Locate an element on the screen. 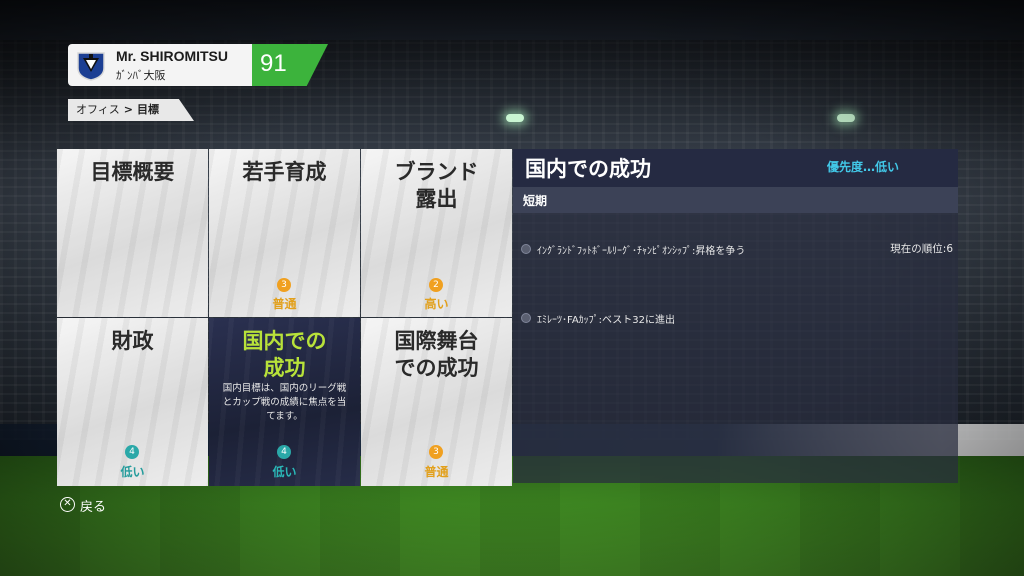 The image size is (1024, 576). club-name: ｶﾞﾝﾊﾞ大阪 is located at coordinates (141, 75).